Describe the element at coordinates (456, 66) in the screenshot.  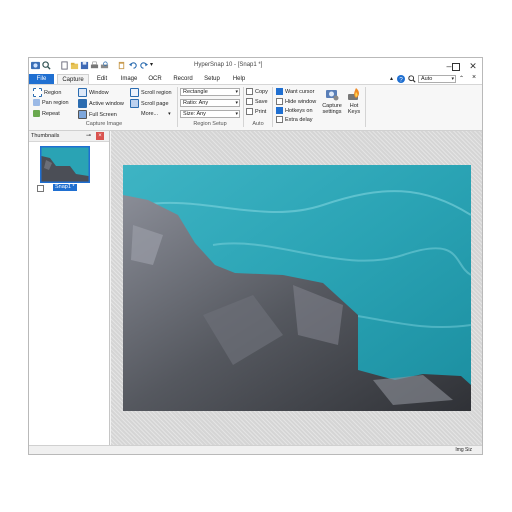
I see `maximize-button` at that location.